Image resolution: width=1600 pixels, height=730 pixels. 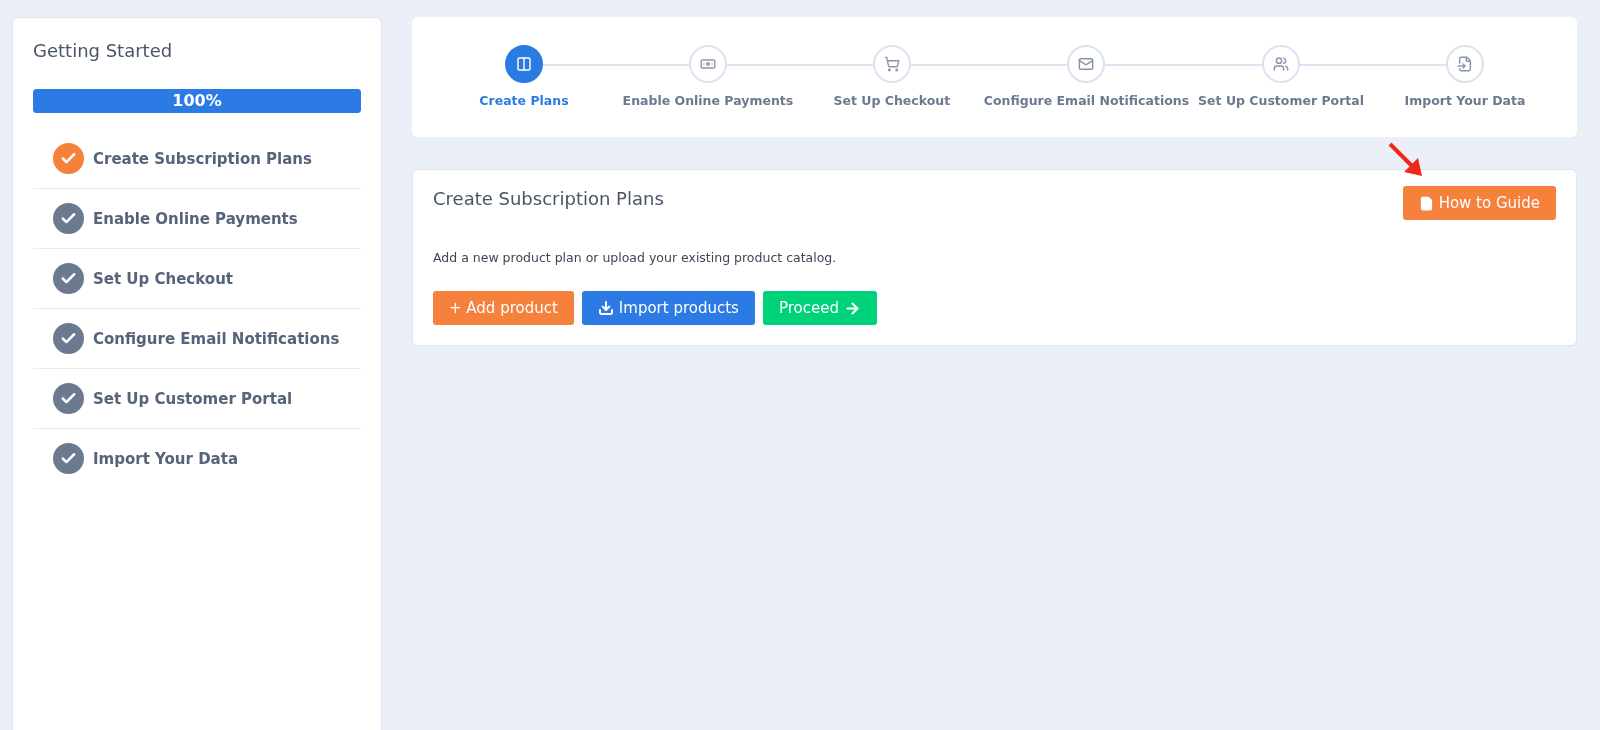 I want to click on cart-icon, so click(x=891, y=64).